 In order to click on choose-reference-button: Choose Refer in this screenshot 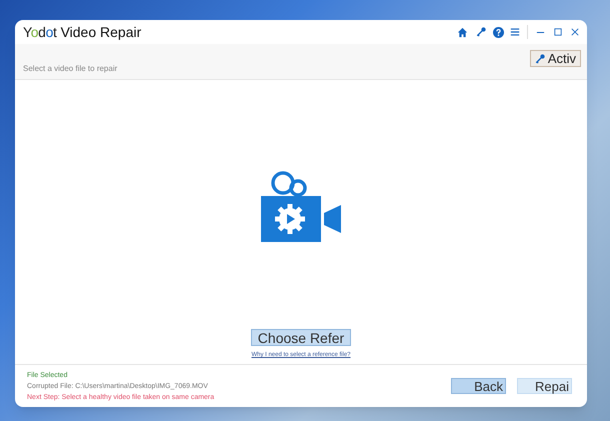, I will do `click(301, 337)`.